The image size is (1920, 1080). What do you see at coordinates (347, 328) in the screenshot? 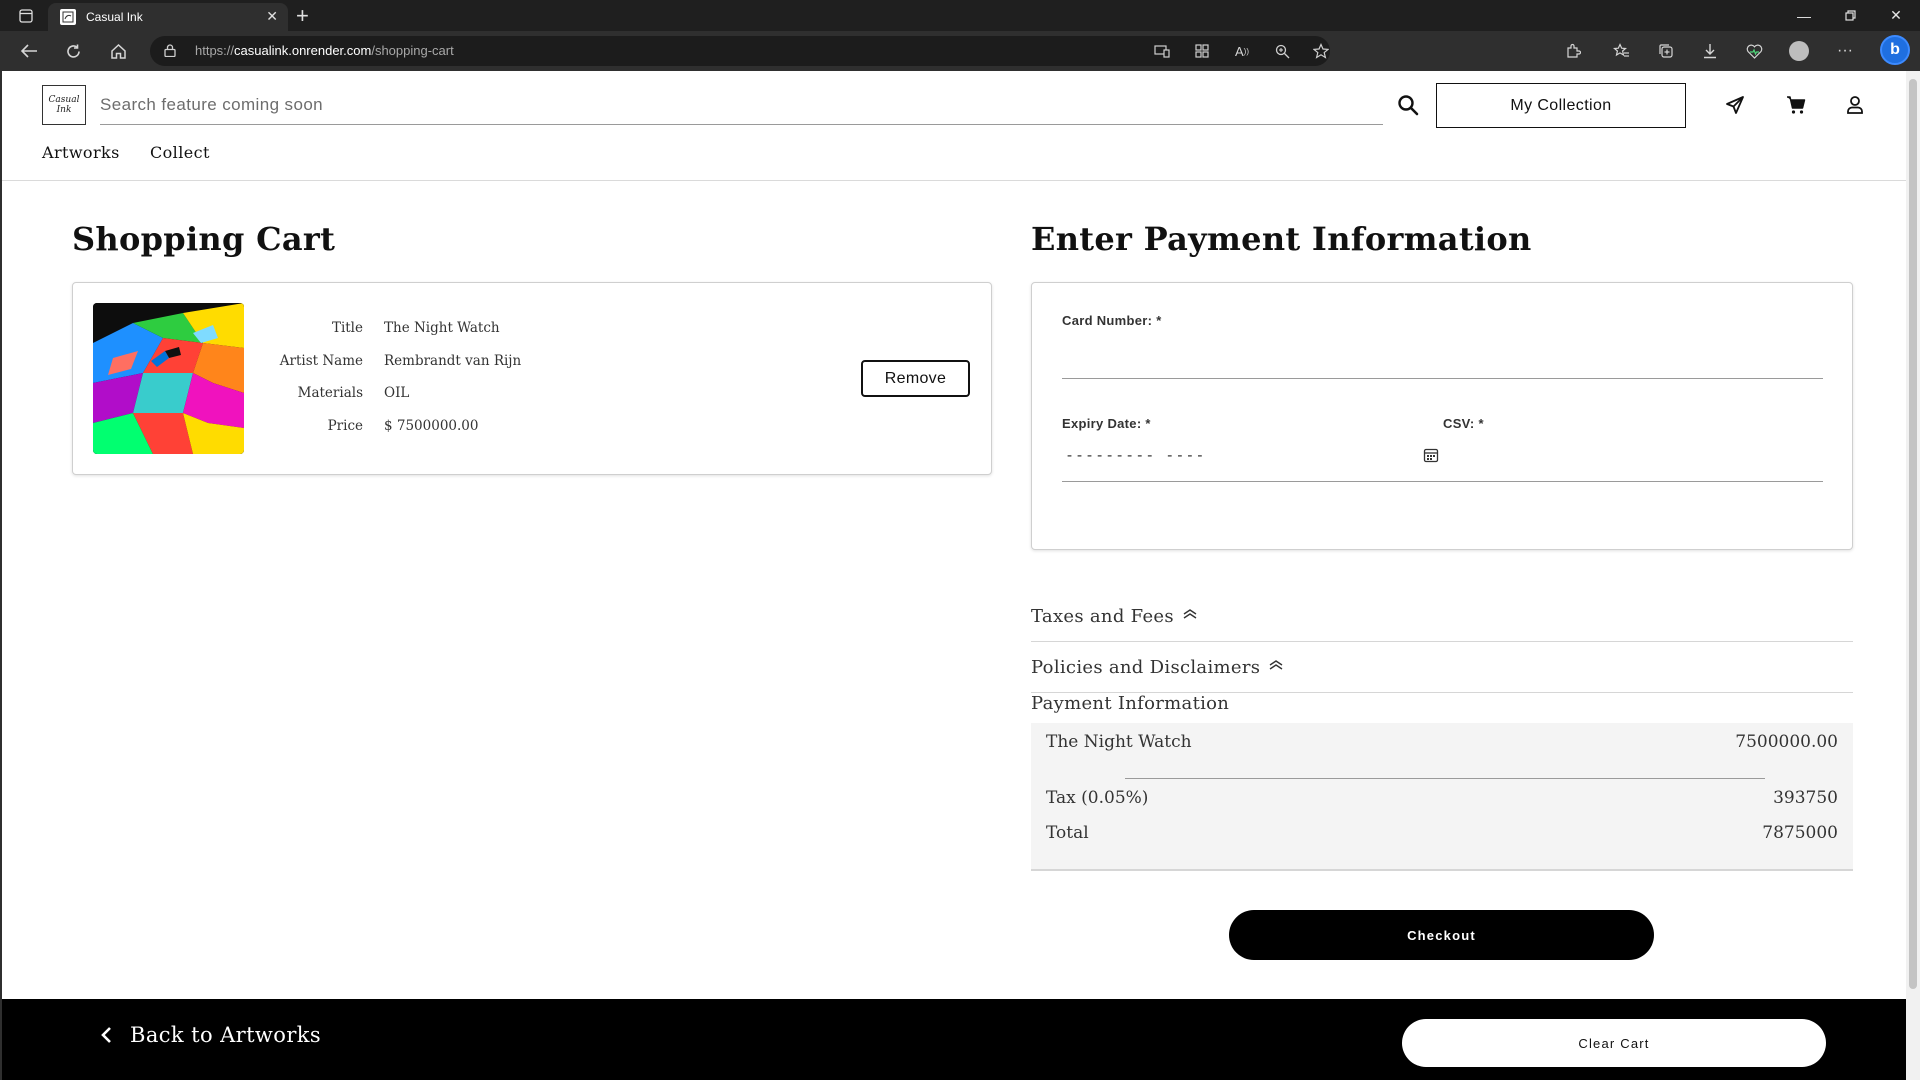
I see `title-label: Title` at bounding box center [347, 328].